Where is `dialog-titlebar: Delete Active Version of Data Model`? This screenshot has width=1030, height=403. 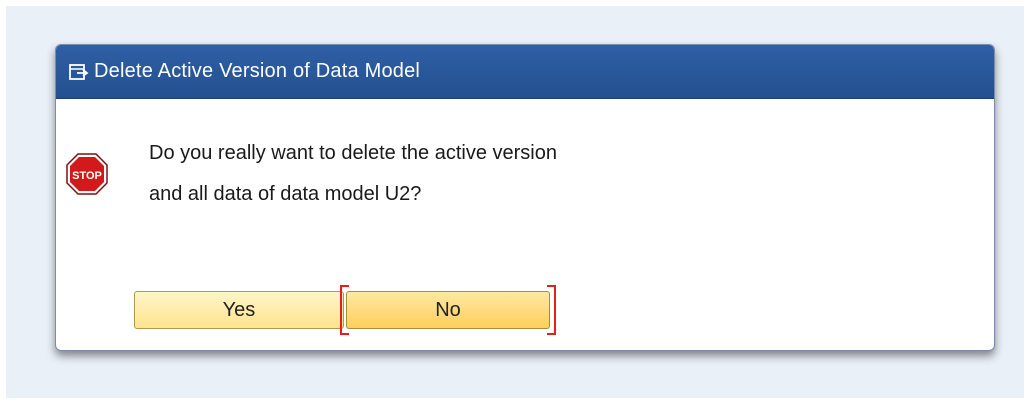
dialog-titlebar: Delete Active Version of Data Model is located at coordinates (525, 72).